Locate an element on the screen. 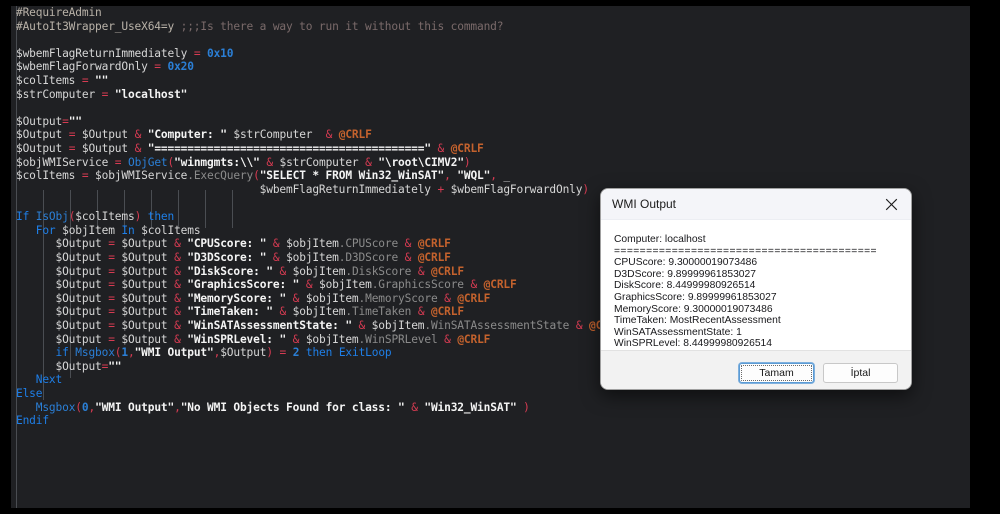 The width and height of the screenshot is (1000, 514). code-line: $colItems = "" is located at coordinates (490, 81).